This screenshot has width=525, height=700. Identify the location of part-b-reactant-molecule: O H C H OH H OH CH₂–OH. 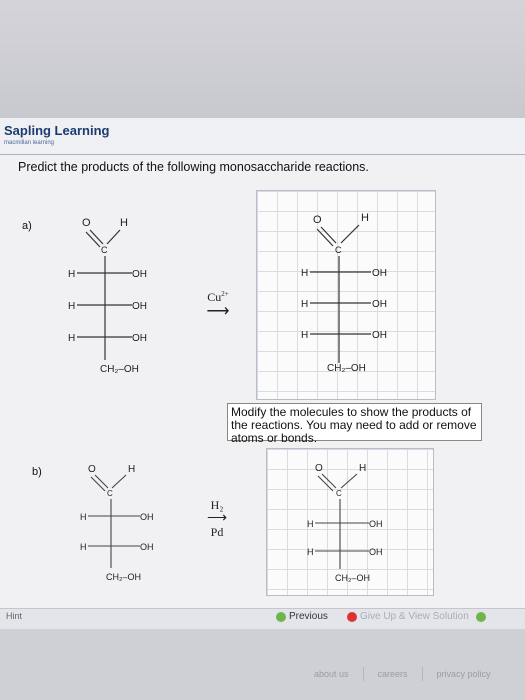
(117, 523).